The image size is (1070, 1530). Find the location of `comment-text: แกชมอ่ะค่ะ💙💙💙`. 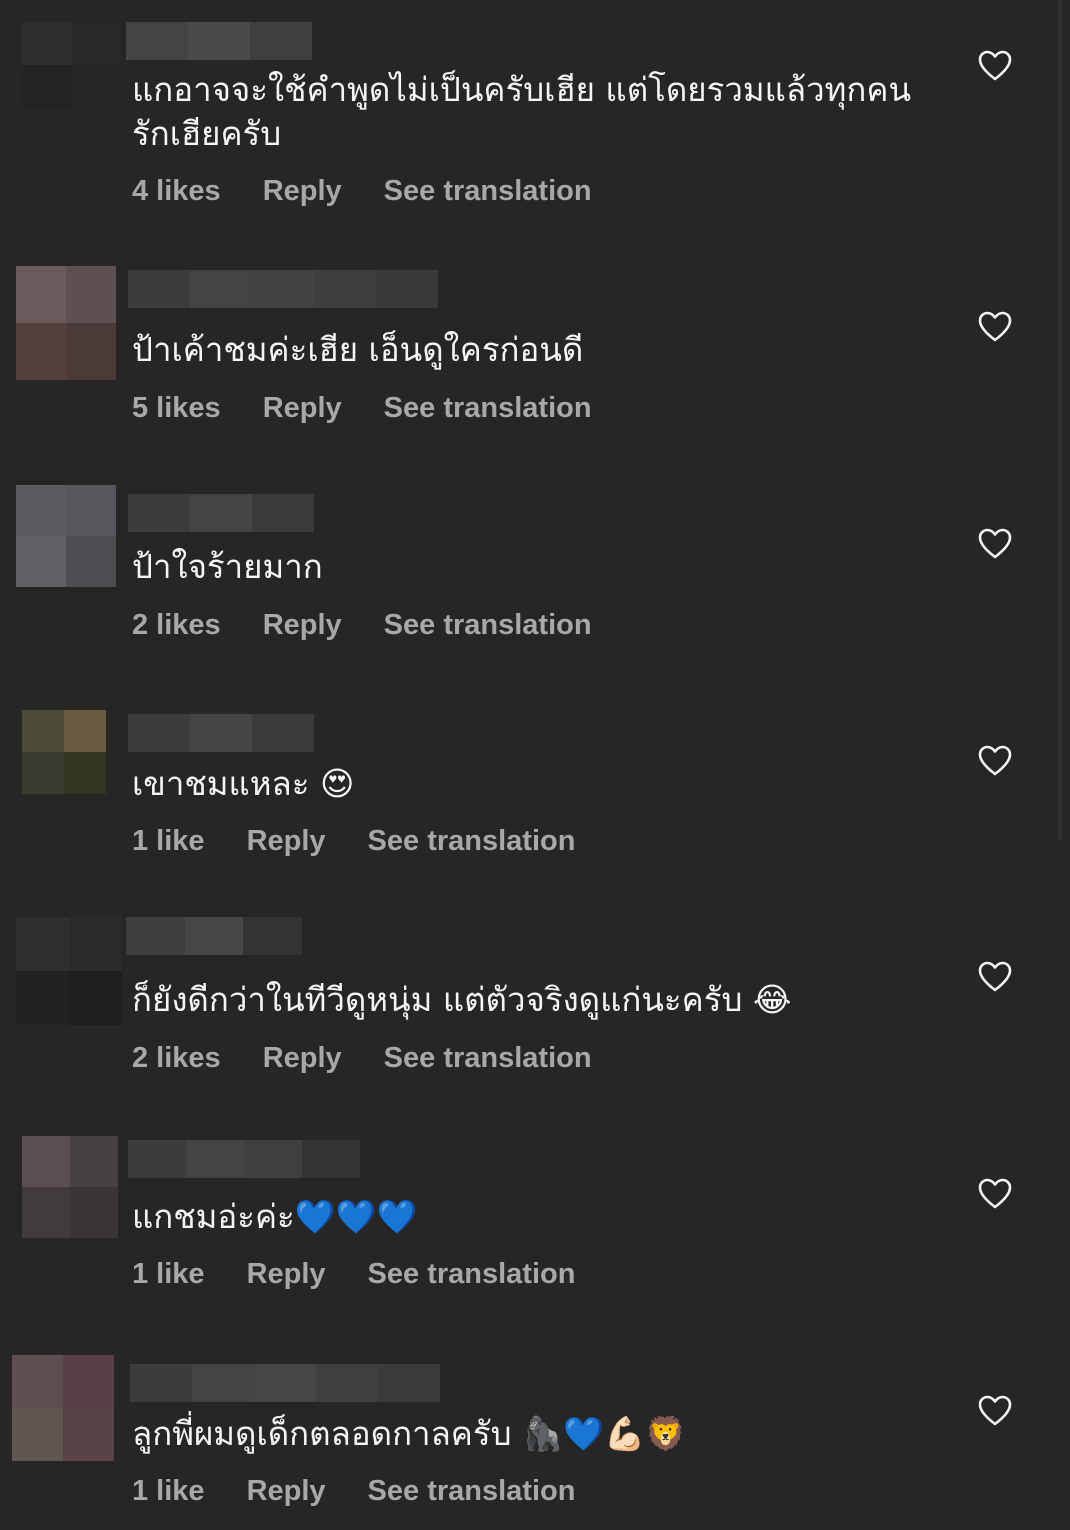

comment-text: แกชมอ่ะค่ะ💙💙💙 is located at coordinates (275, 1216).